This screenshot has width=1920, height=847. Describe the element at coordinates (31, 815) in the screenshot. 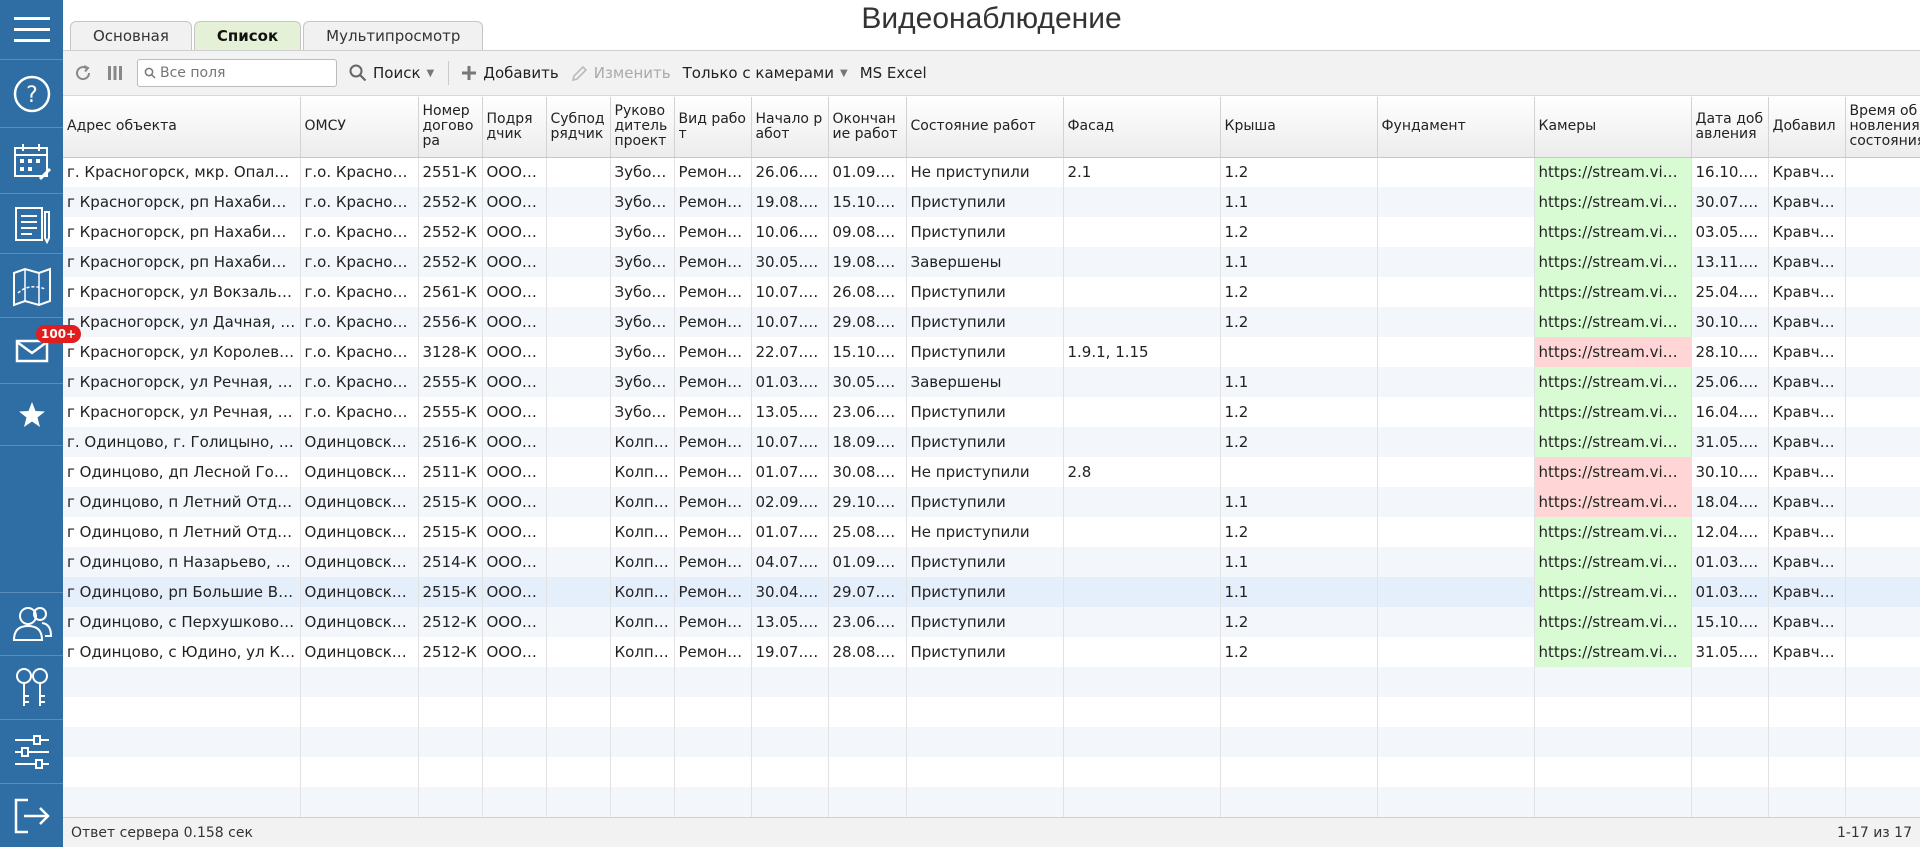

I see `logout-icon` at that location.